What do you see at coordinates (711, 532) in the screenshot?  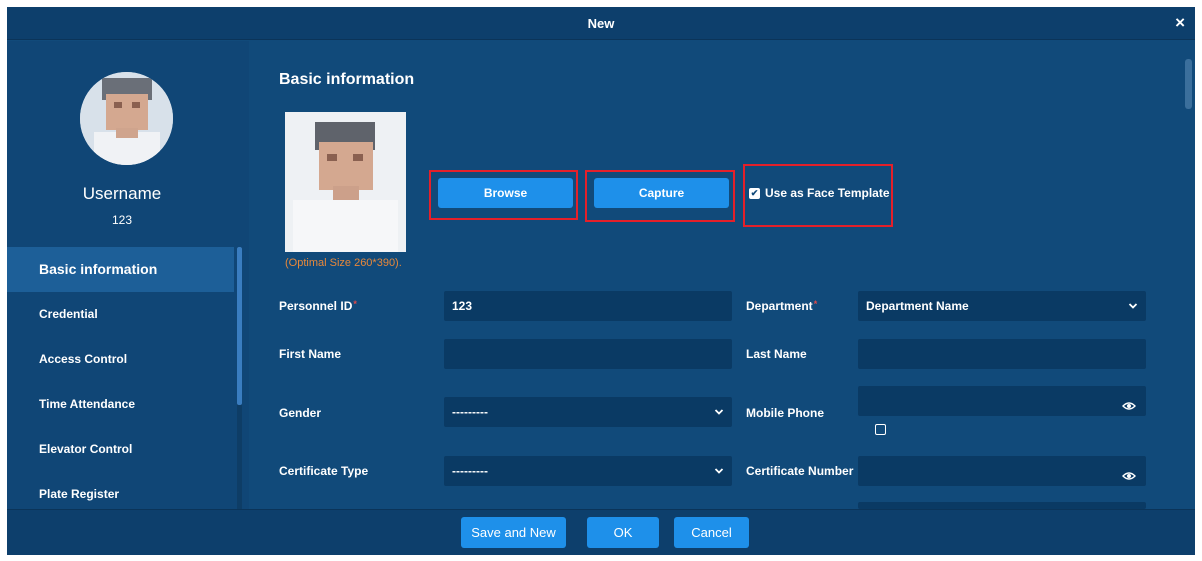 I see `cancel-button: Cancel` at bounding box center [711, 532].